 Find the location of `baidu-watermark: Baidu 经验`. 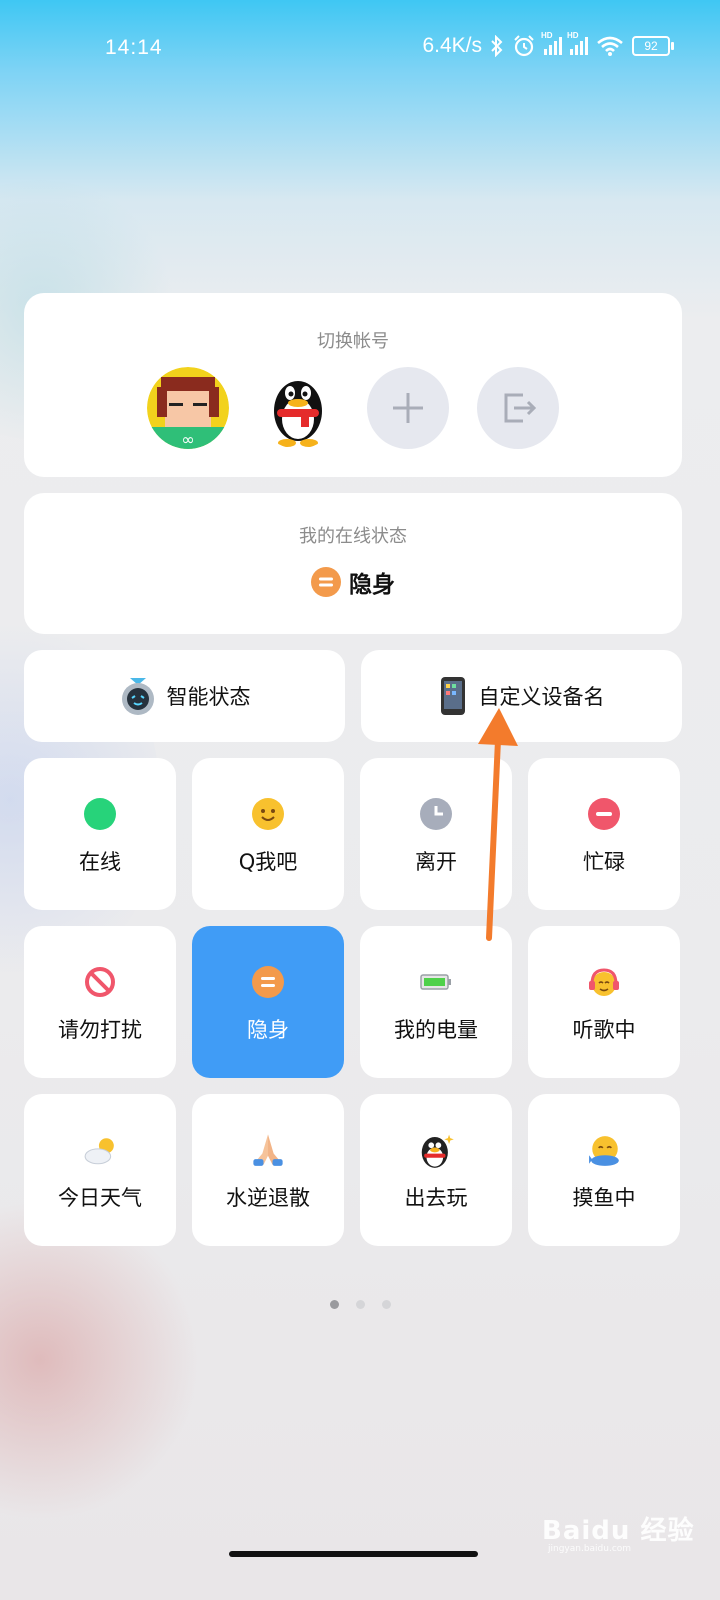

baidu-watermark: Baidu 经验 is located at coordinates (618, 1531).